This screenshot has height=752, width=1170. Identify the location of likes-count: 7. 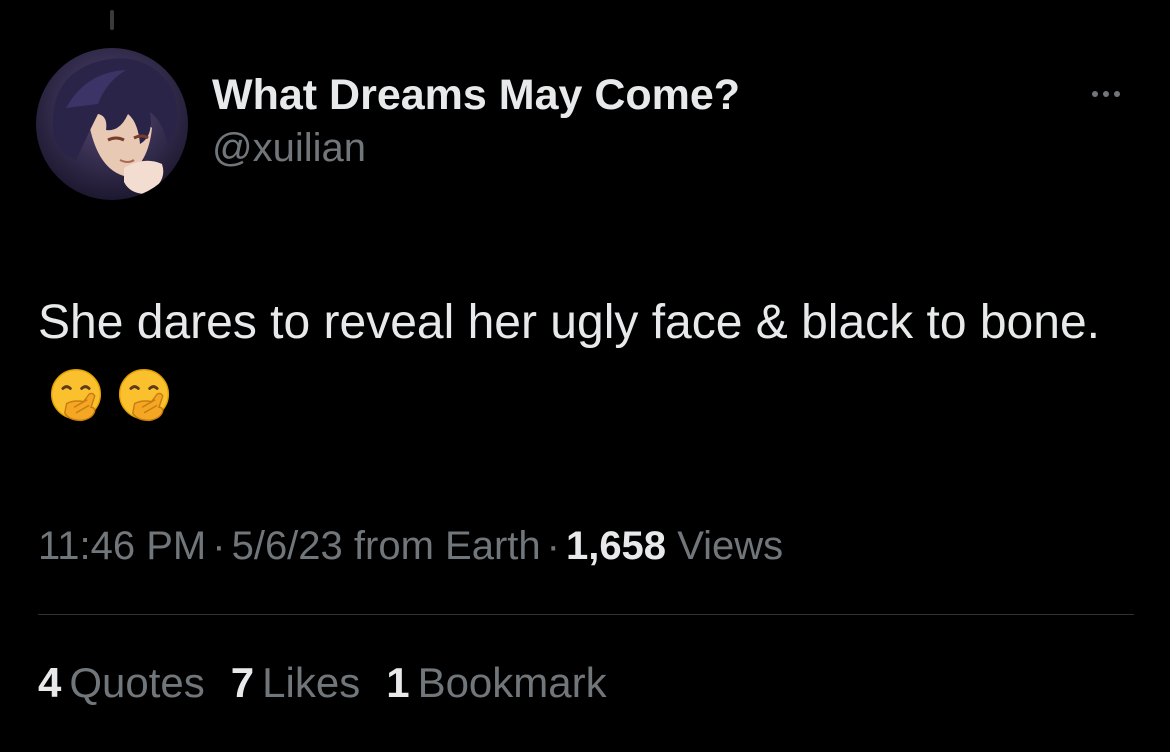
(242, 682).